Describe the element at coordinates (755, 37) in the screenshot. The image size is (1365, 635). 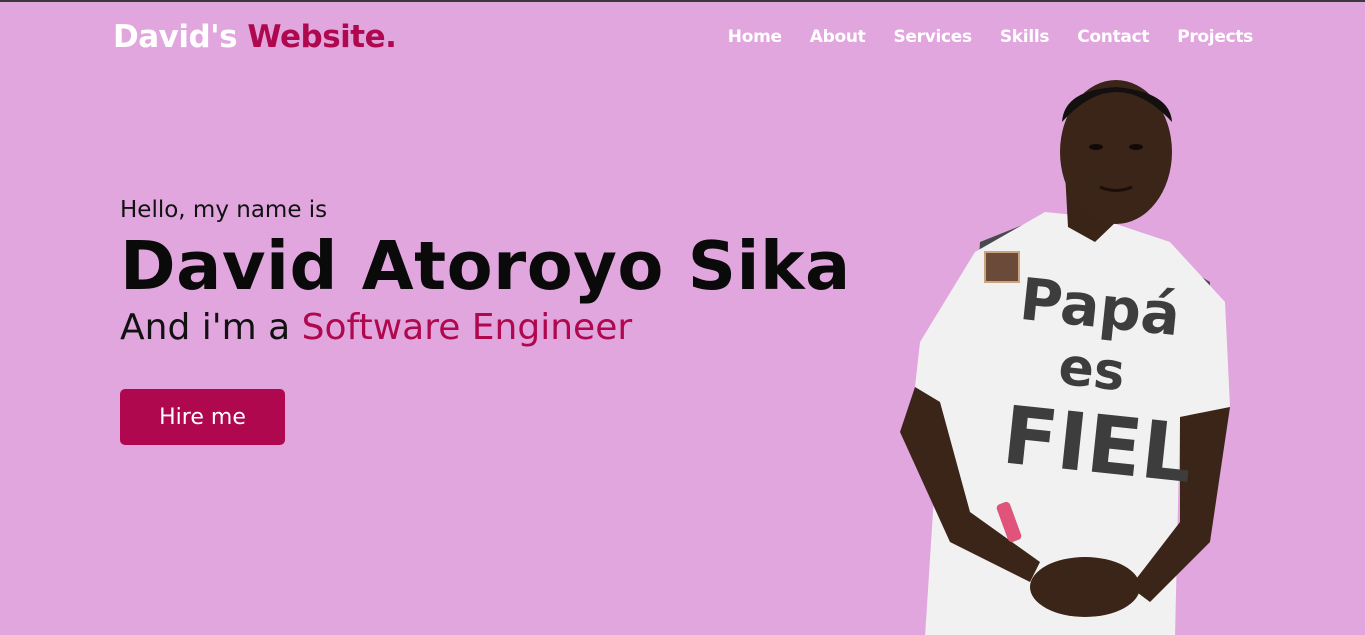
I see `nav-link-home: Home` at that location.